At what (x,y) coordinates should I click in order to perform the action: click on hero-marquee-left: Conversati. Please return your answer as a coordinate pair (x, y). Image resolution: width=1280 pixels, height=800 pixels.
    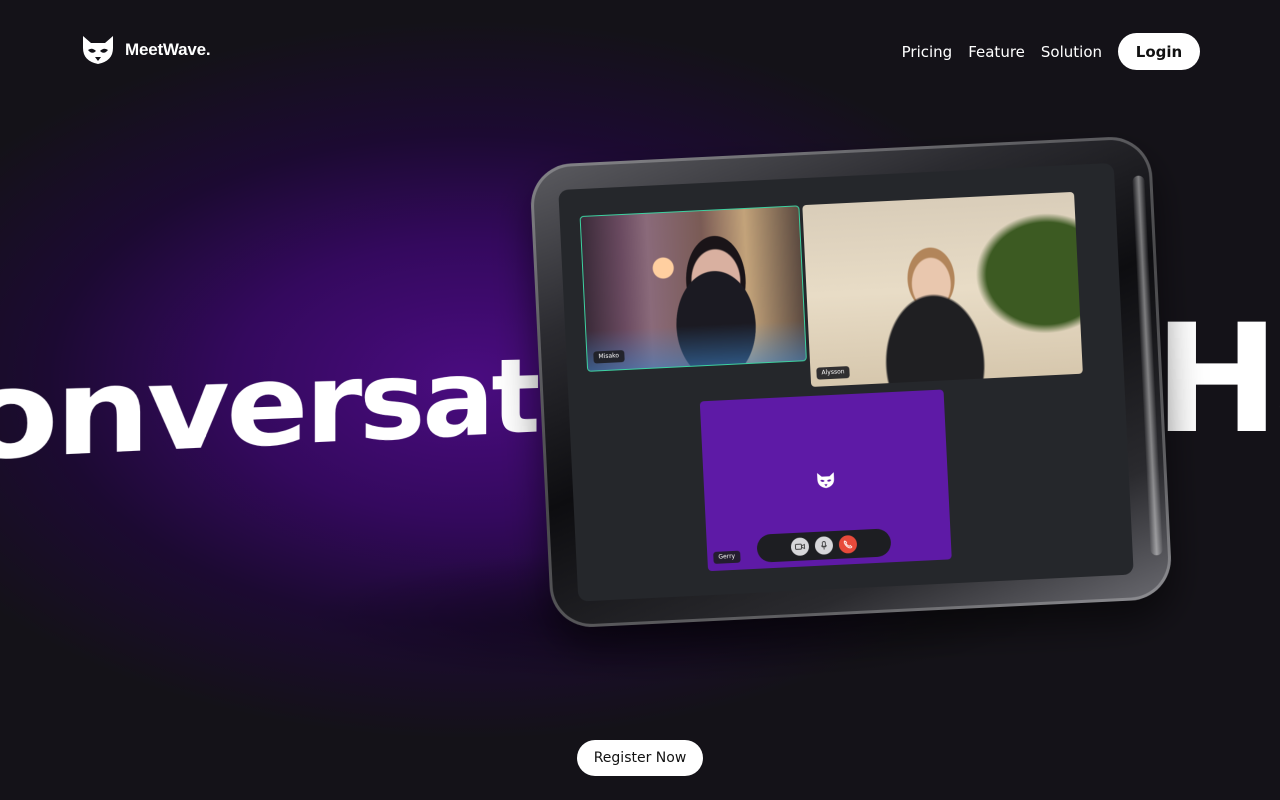
    Looking at the image, I should click on (284, 416).